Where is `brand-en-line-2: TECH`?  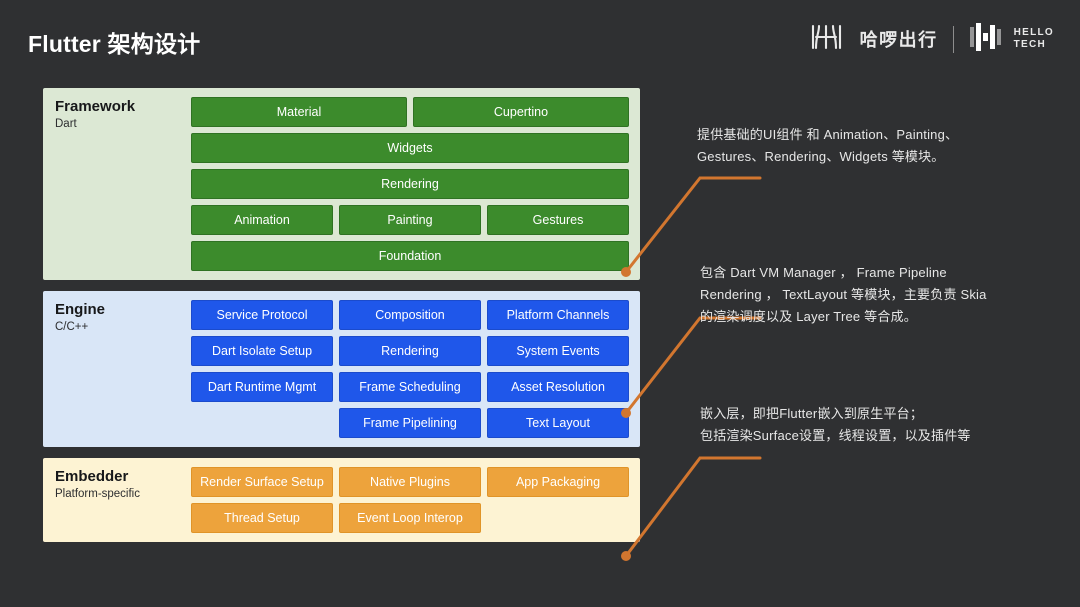
brand-en-line-2: TECH is located at coordinates (1030, 44).